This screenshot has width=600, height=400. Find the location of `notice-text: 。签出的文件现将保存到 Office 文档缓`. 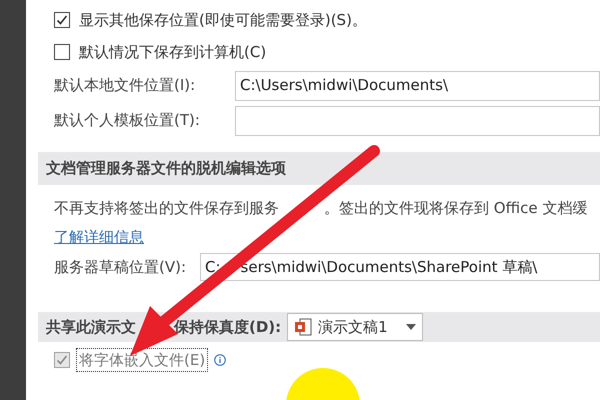

notice-text: 。签出的文件现将保存到 Office 文档缓 is located at coordinates (456, 208).